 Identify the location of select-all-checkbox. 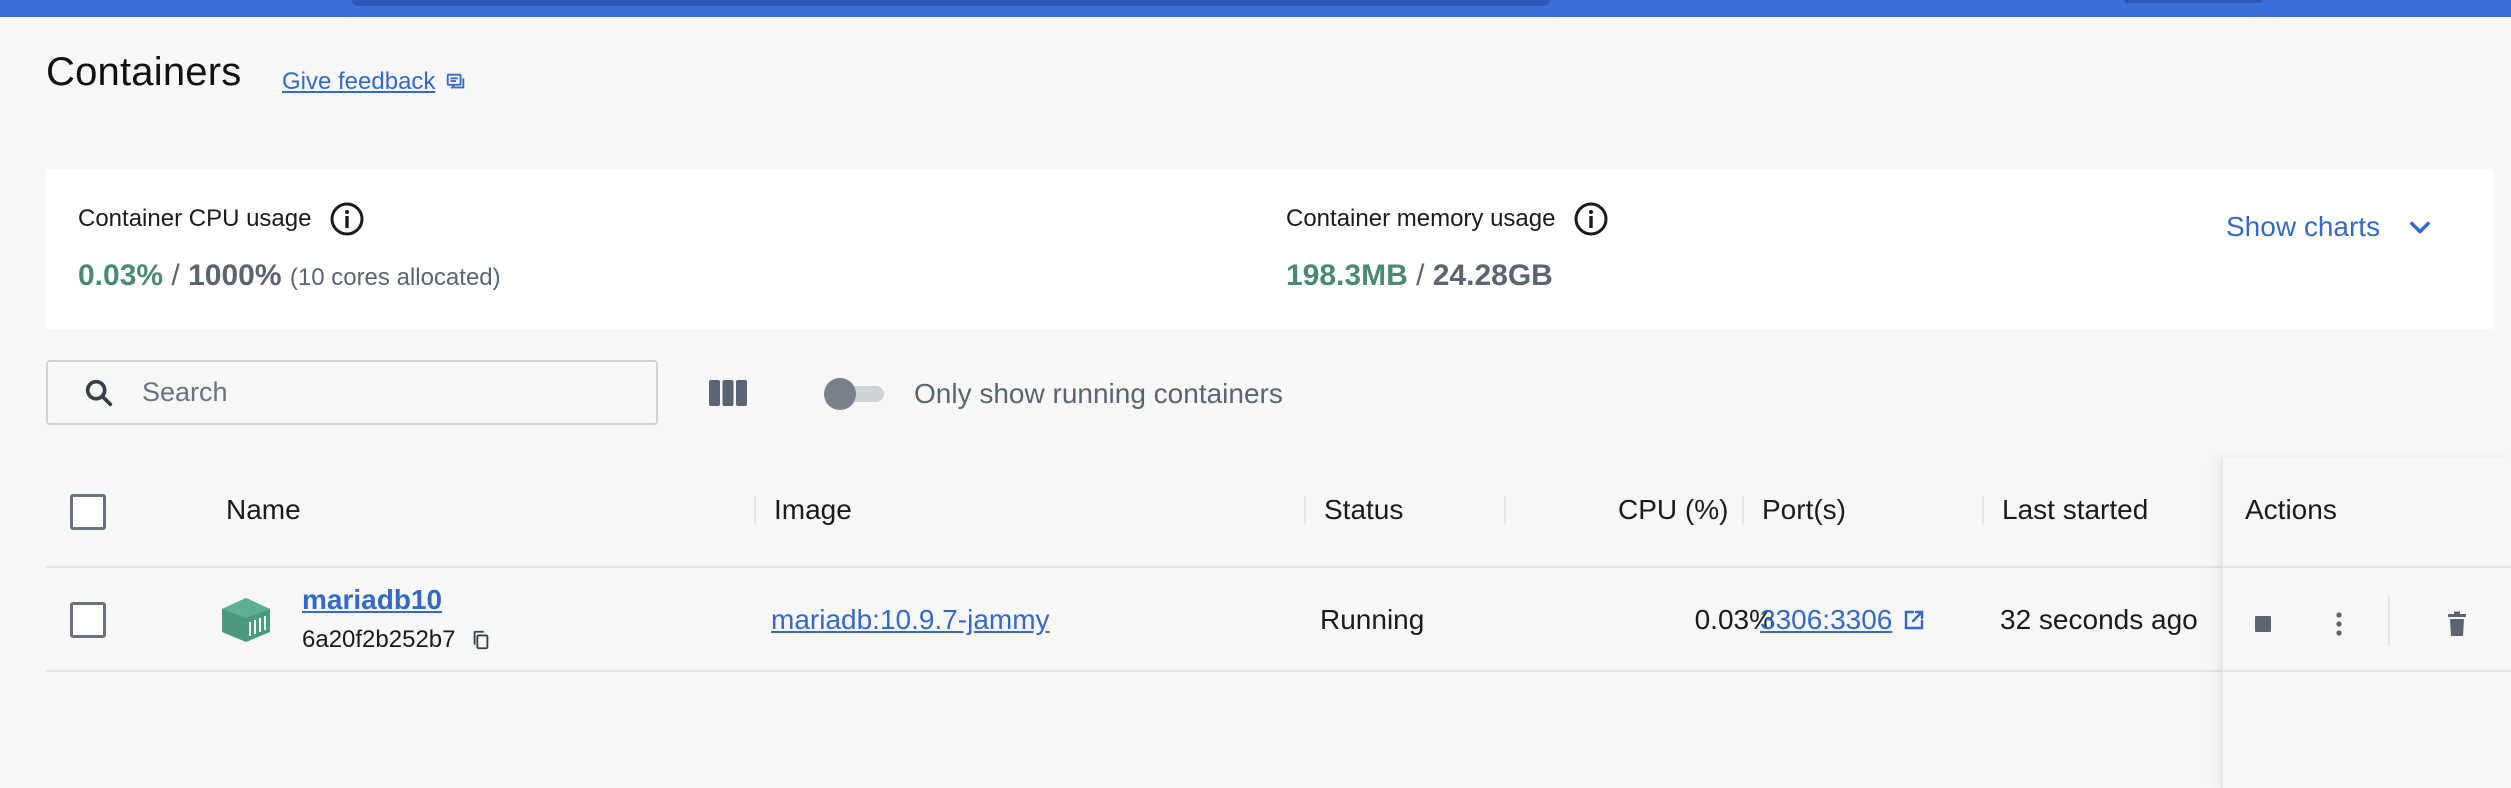
(88, 512).